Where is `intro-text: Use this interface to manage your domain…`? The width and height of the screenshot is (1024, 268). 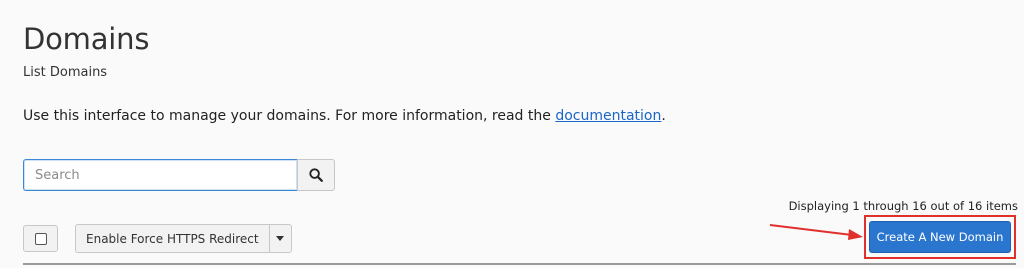
intro-text: Use this interface to manage your domain… is located at coordinates (344, 116).